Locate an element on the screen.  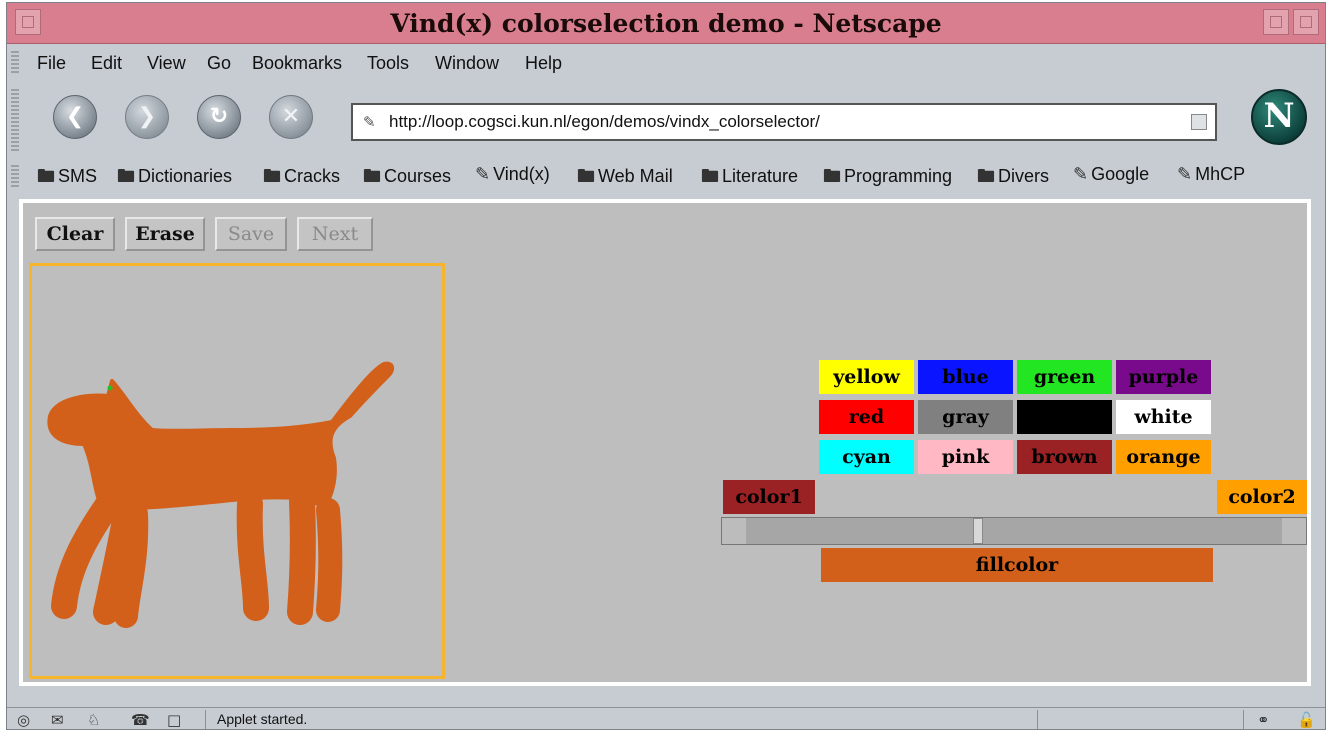
color-blend-slider is located at coordinates (1014, 531).